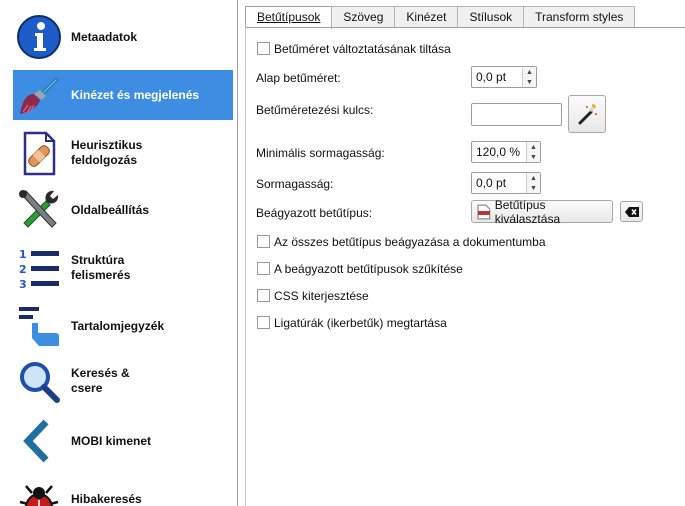 This screenshot has height=506, width=685. I want to click on tab-pane-border, so click(465, 27).